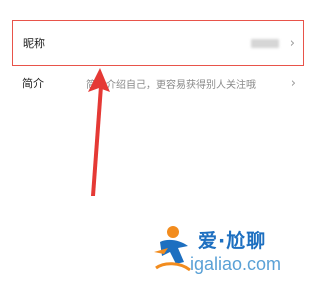 Image resolution: width=320 pixels, height=292 pixels. I want to click on intro-row: 简介 简单介绍自己，更容易获得别人关注哦 ›, so click(158, 83).